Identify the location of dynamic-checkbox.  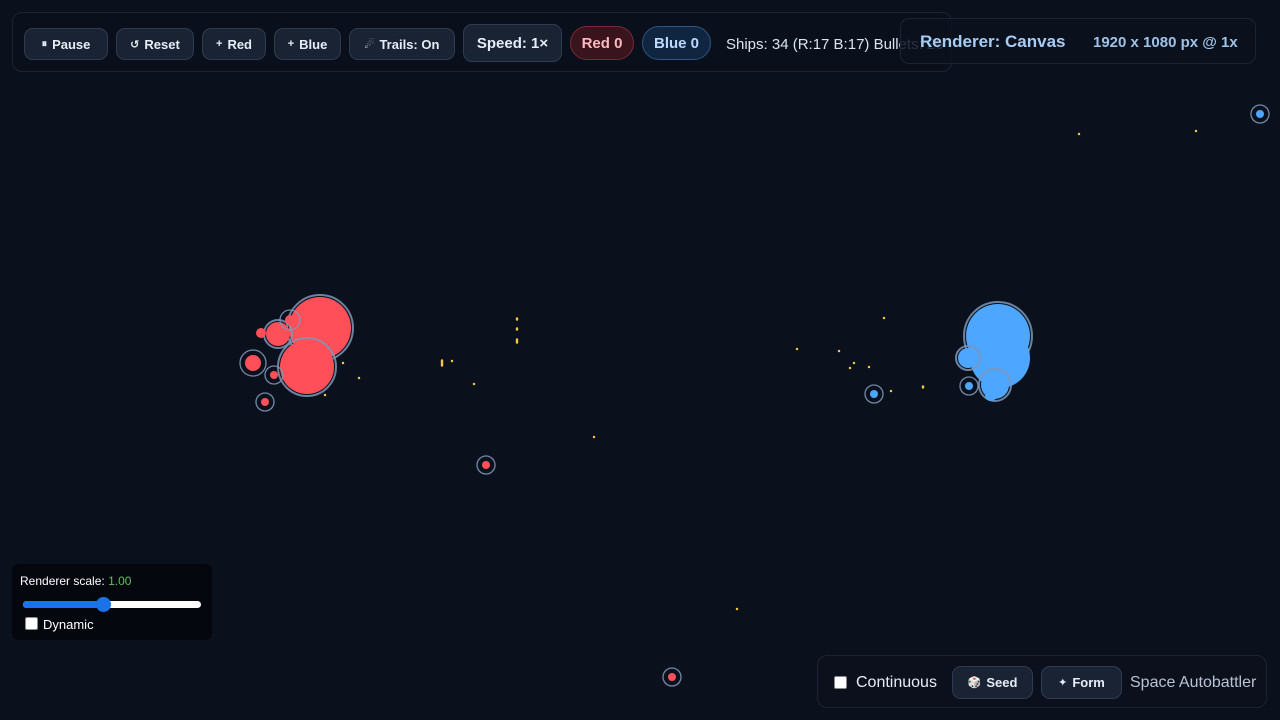
(31, 623).